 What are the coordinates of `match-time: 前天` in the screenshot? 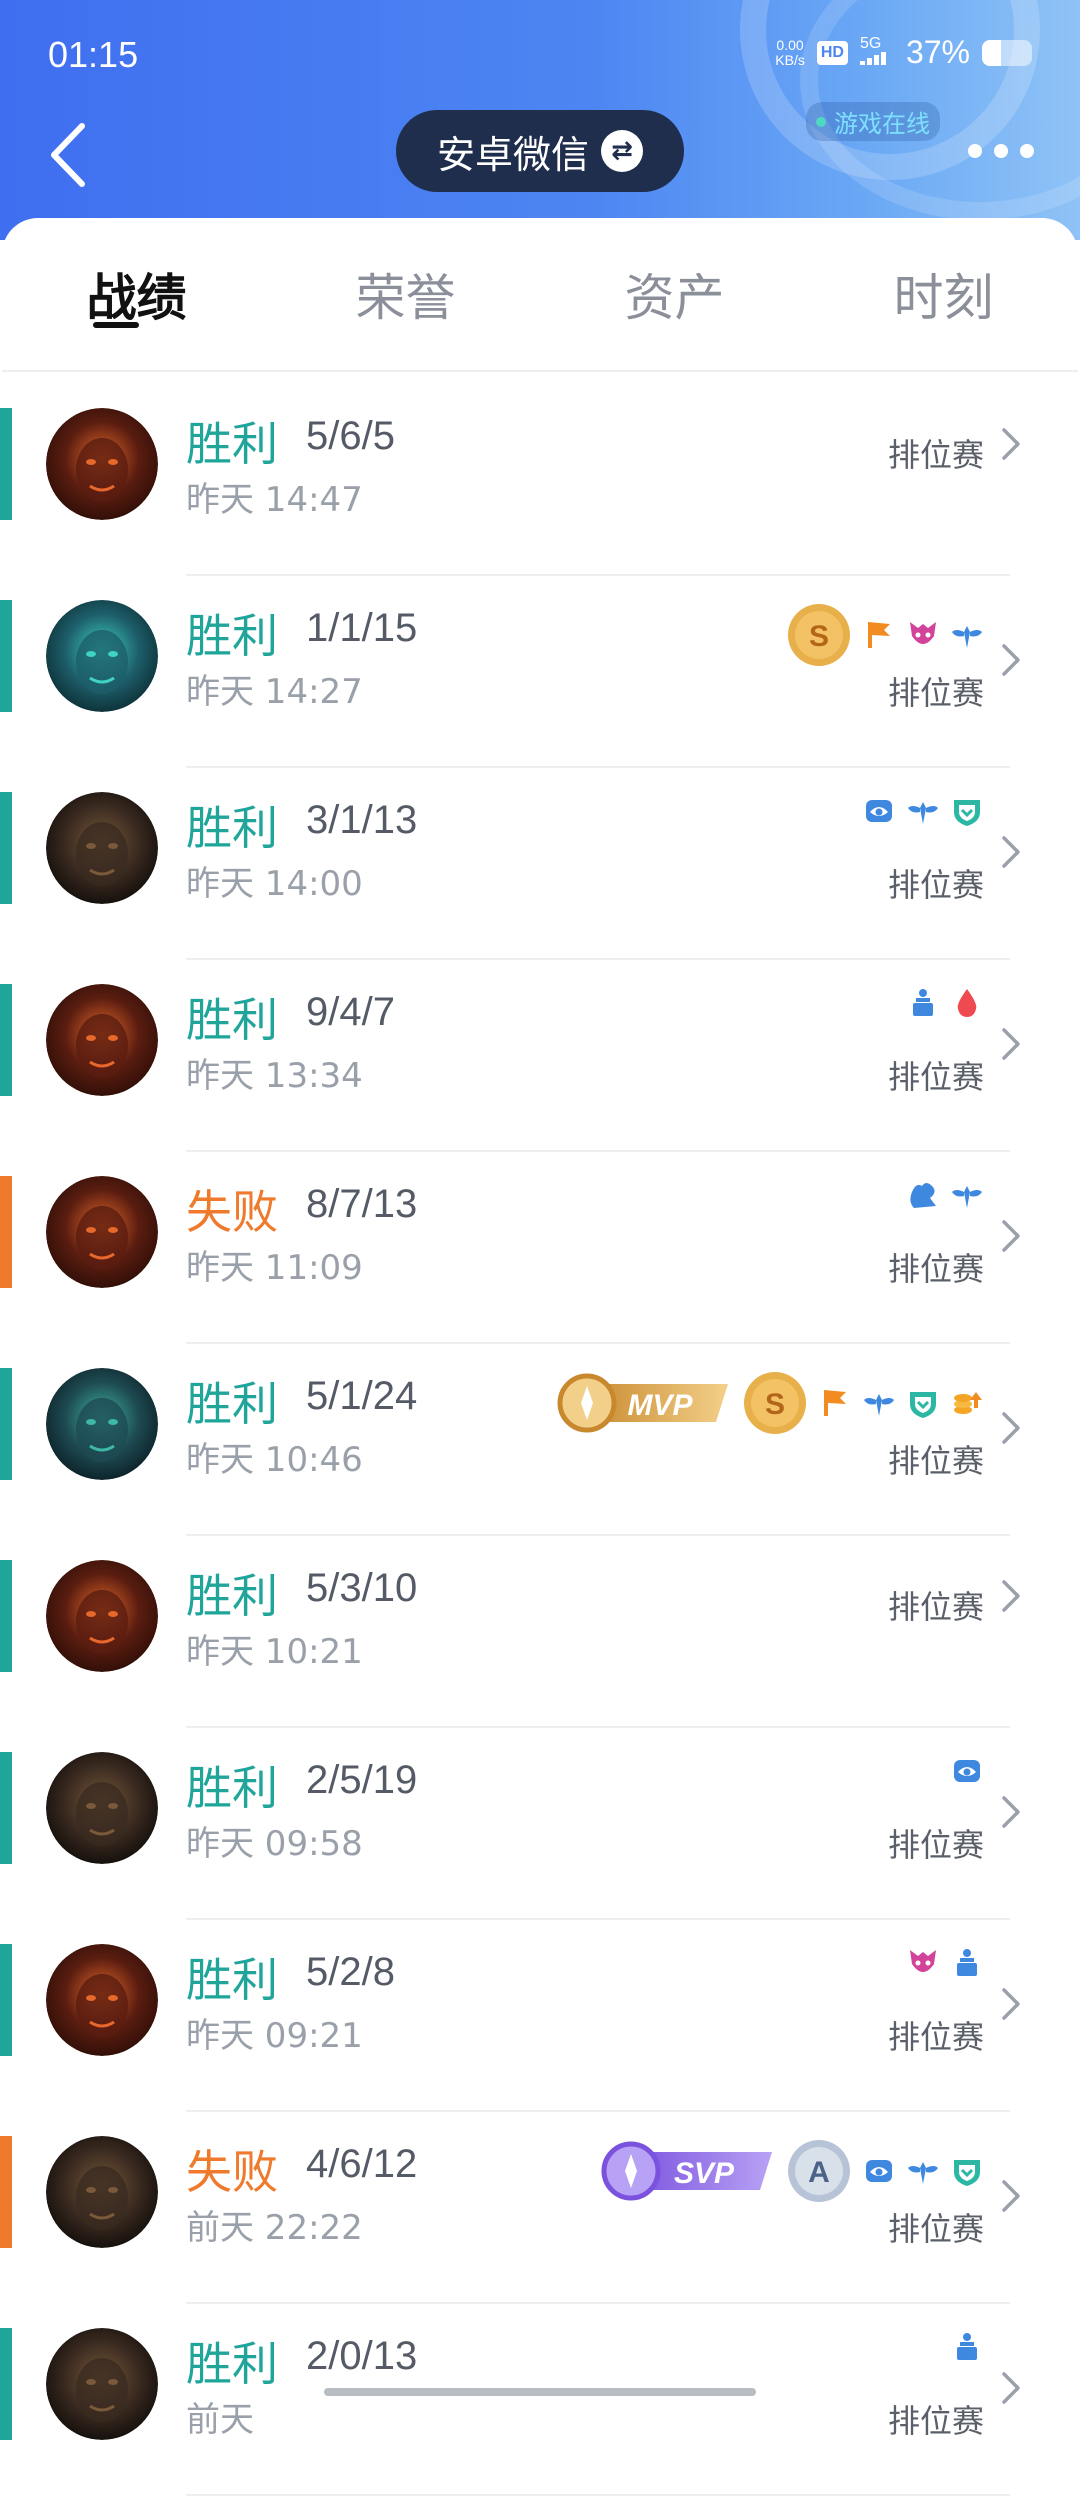 It's located at (220, 2420).